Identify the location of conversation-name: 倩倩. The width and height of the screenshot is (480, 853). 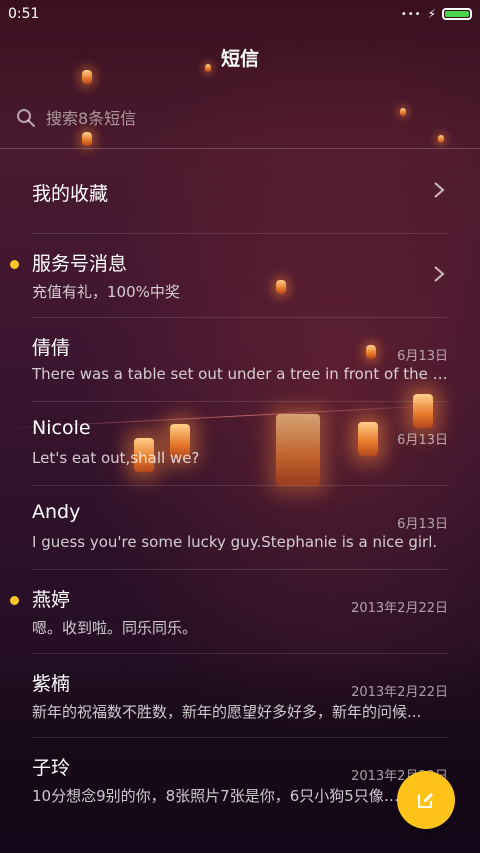
(51, 348).